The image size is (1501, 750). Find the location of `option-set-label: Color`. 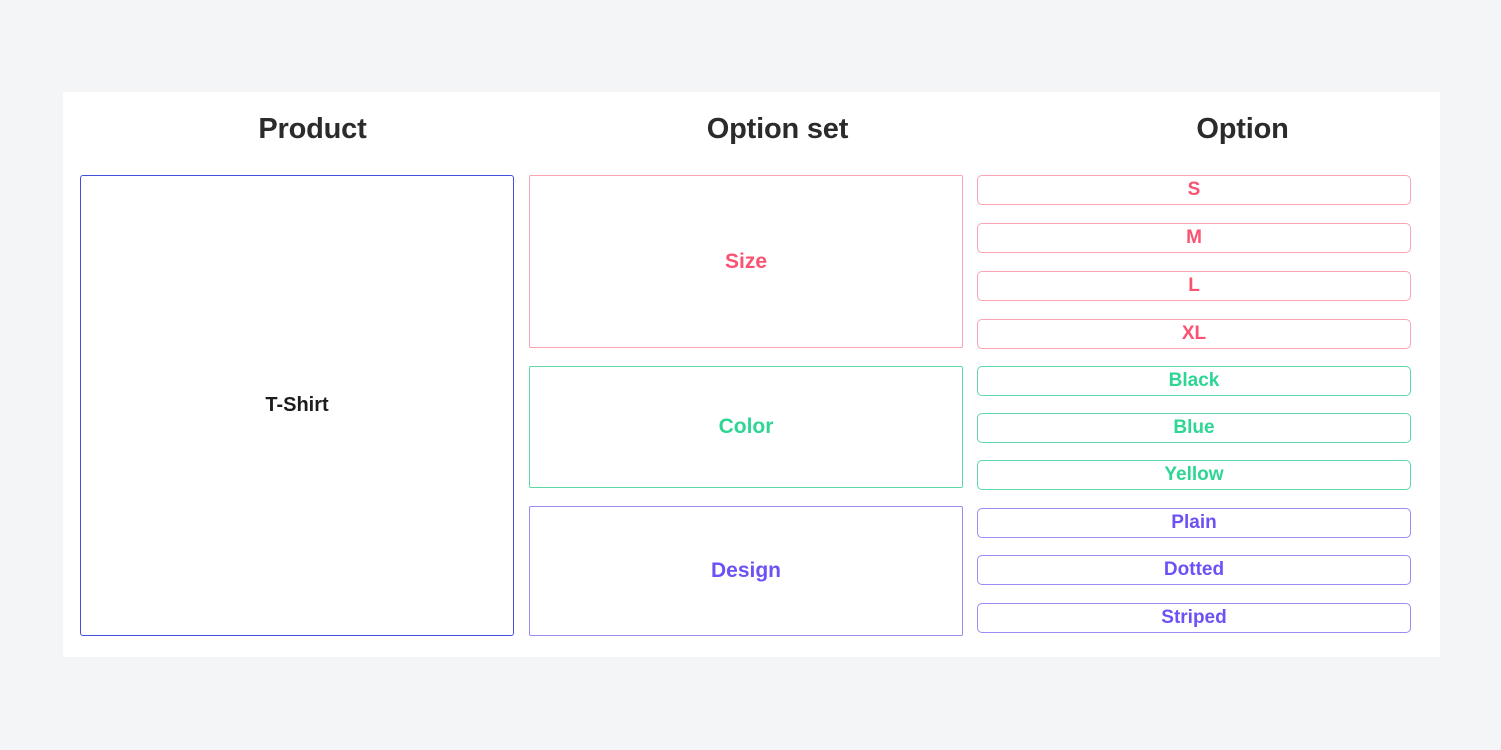

option-set-label: Color is located at coordinates (746, 426).